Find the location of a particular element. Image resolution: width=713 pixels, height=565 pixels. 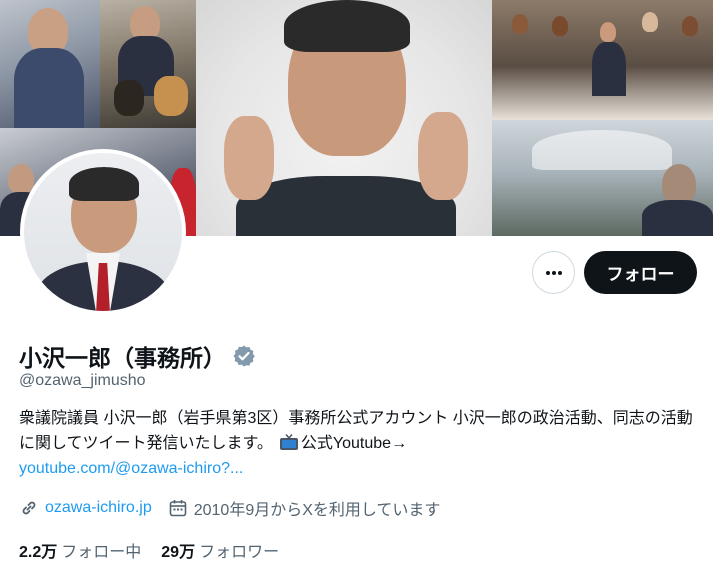

followers-label: フォロワー is located at coordinates (239, 552).